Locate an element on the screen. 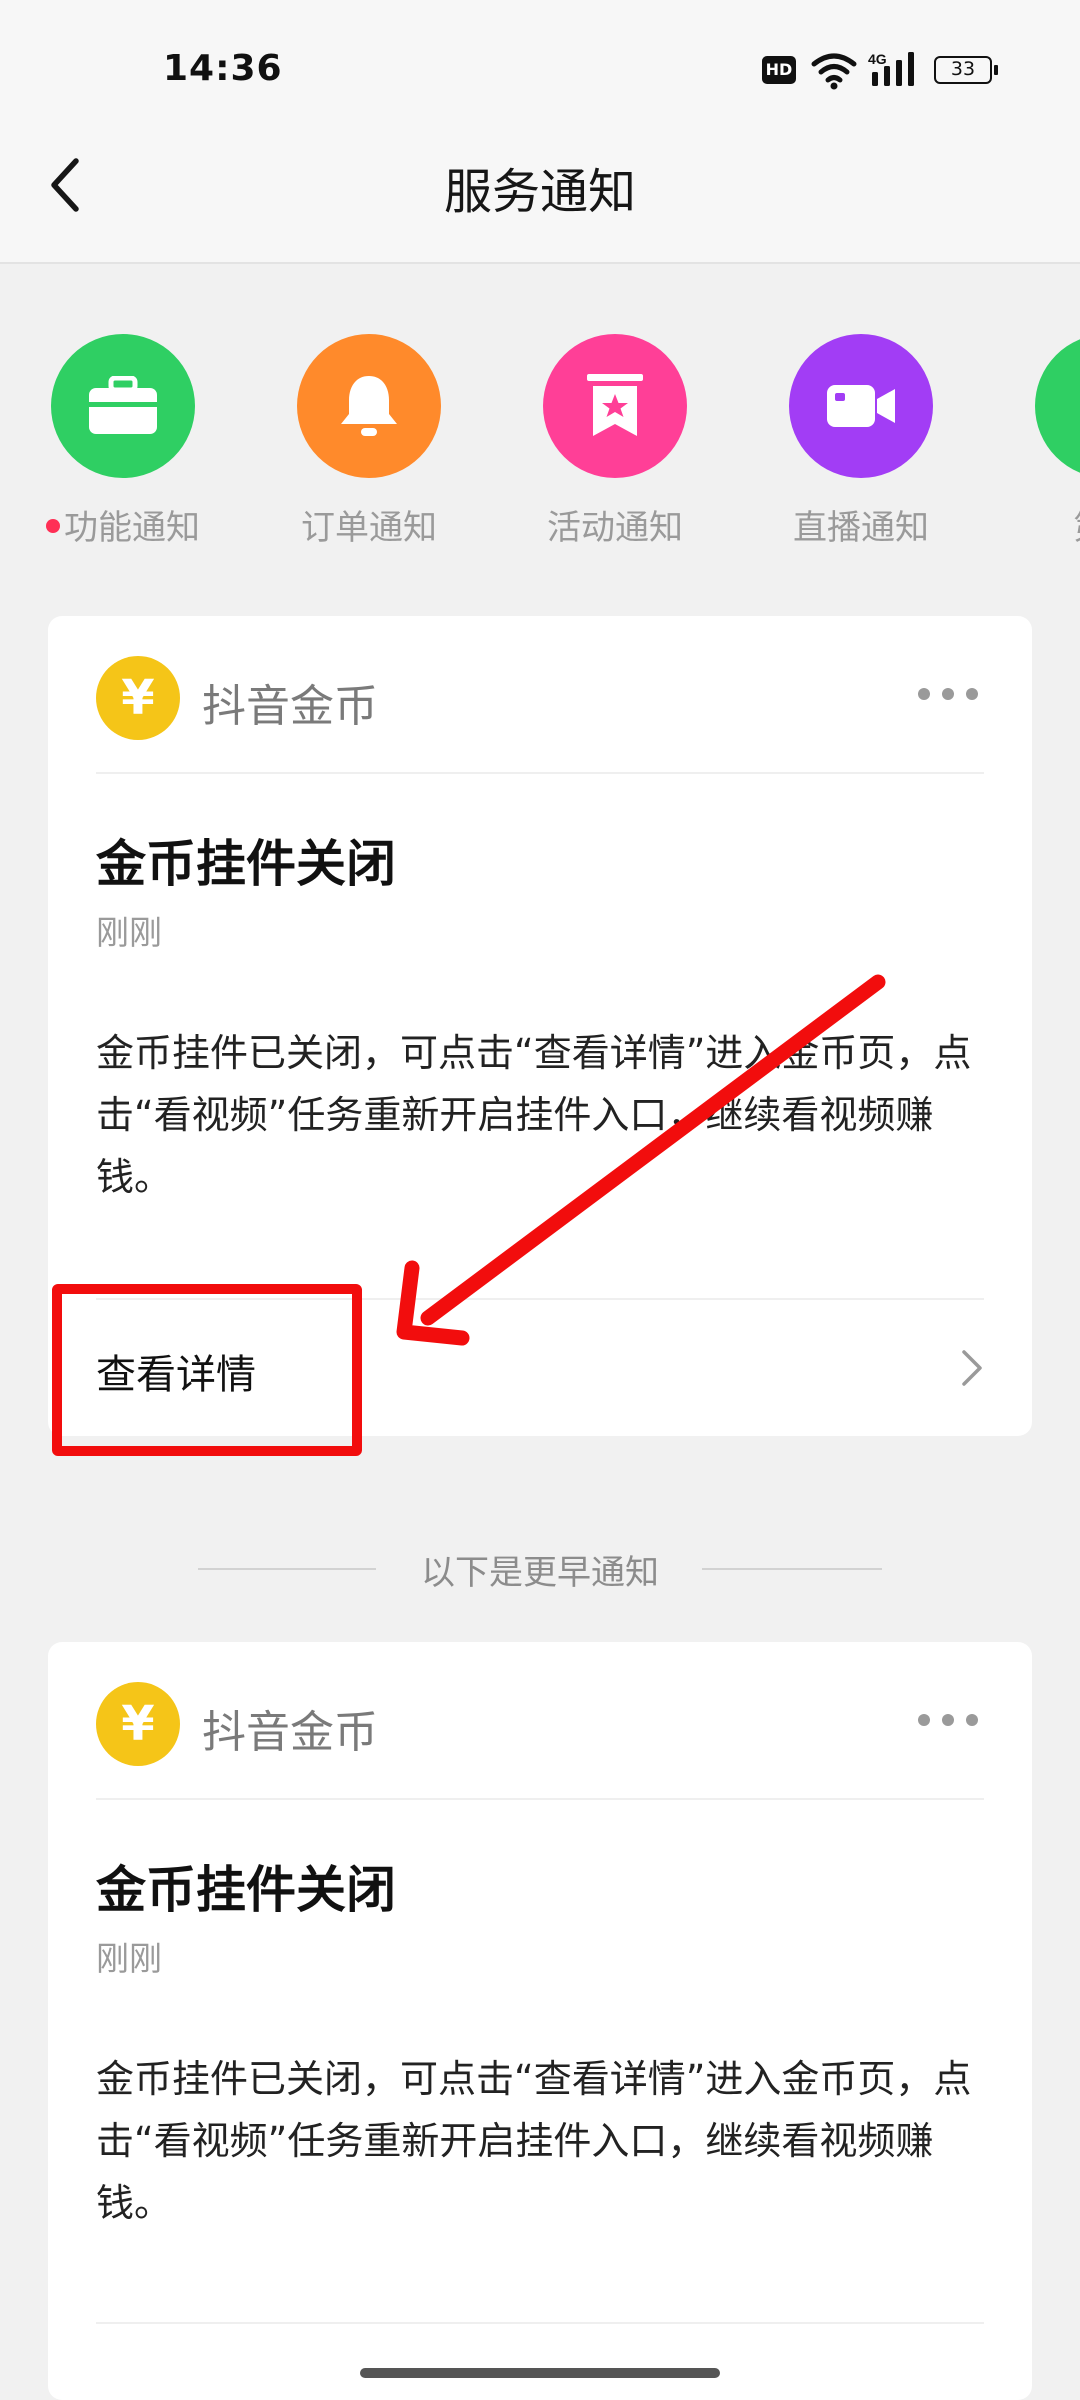 The height and width of the screenshot is (2400, 1080). tab-function-notice: 功能通知 is located at coordinates (123, 441).